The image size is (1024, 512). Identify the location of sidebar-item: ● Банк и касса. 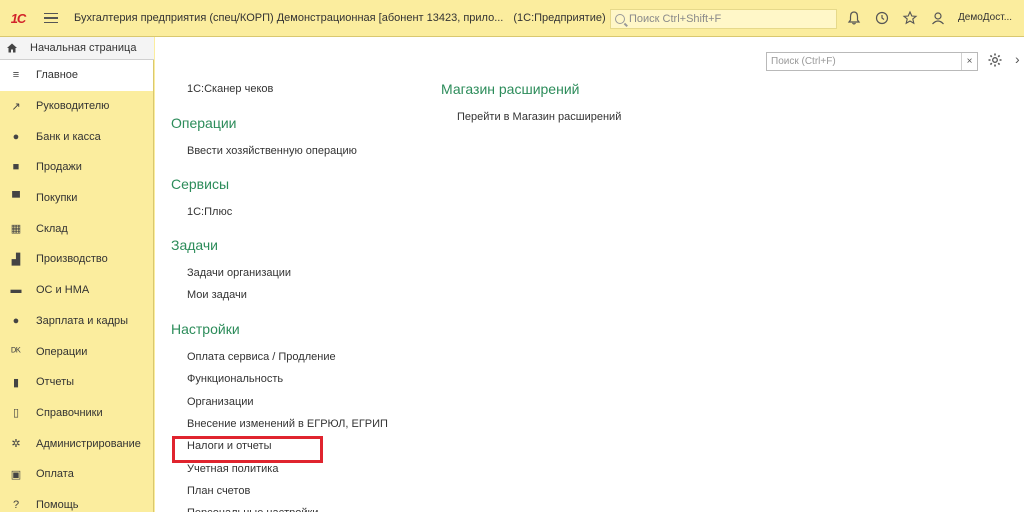
(76, 136).